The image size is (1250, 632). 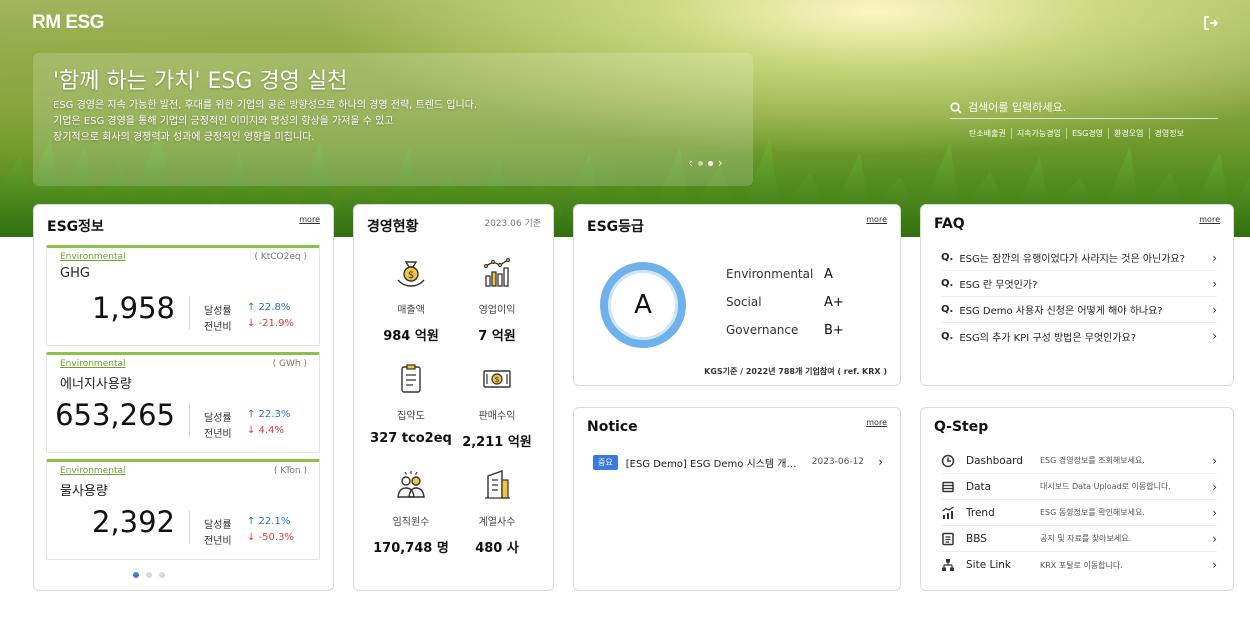 I want to click on qstep-desc: KRX 포탈로 이동합니다., so click(x=1081, y=565).